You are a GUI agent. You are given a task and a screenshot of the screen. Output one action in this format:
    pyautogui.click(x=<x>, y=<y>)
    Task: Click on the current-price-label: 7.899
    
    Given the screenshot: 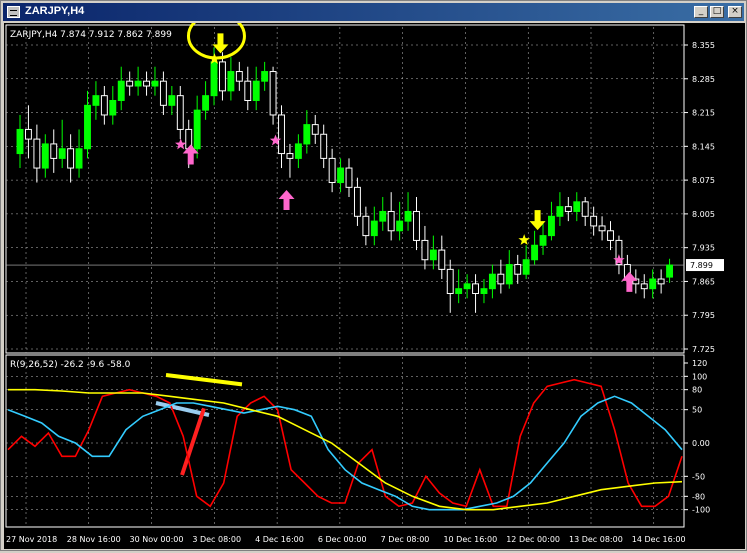 What is the action you would take?
    pyautogui.click(x=701, y=265)
    